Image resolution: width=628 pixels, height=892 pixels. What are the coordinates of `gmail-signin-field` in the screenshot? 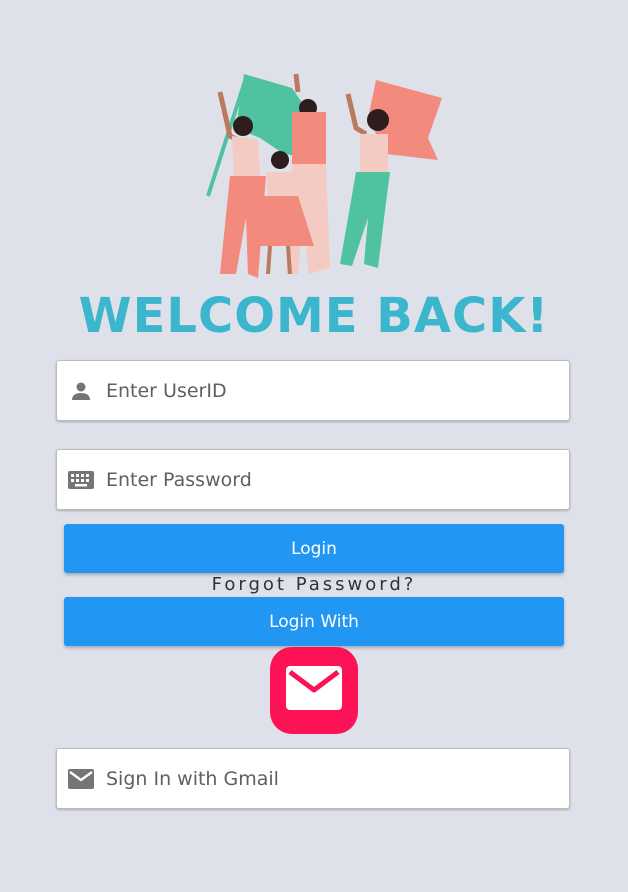 It's located at (313, 778).